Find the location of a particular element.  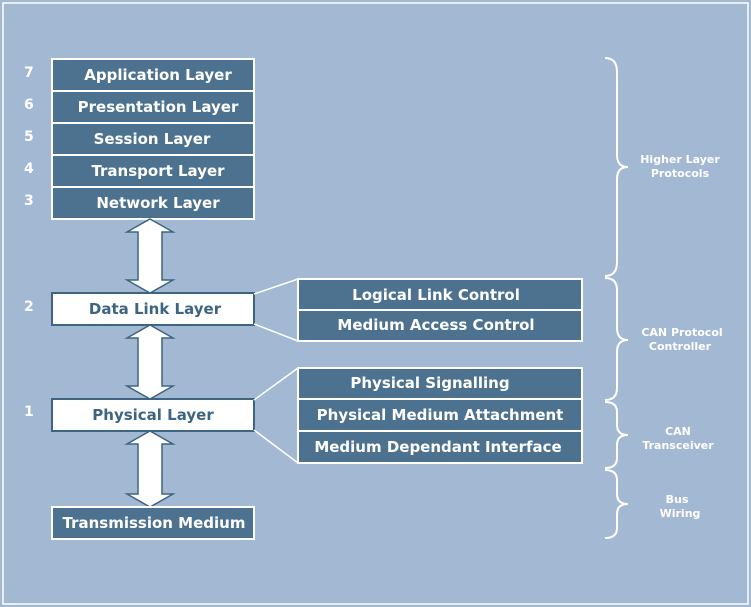

layer-7: 7 Application Layer is located at coordinates (139, 75).